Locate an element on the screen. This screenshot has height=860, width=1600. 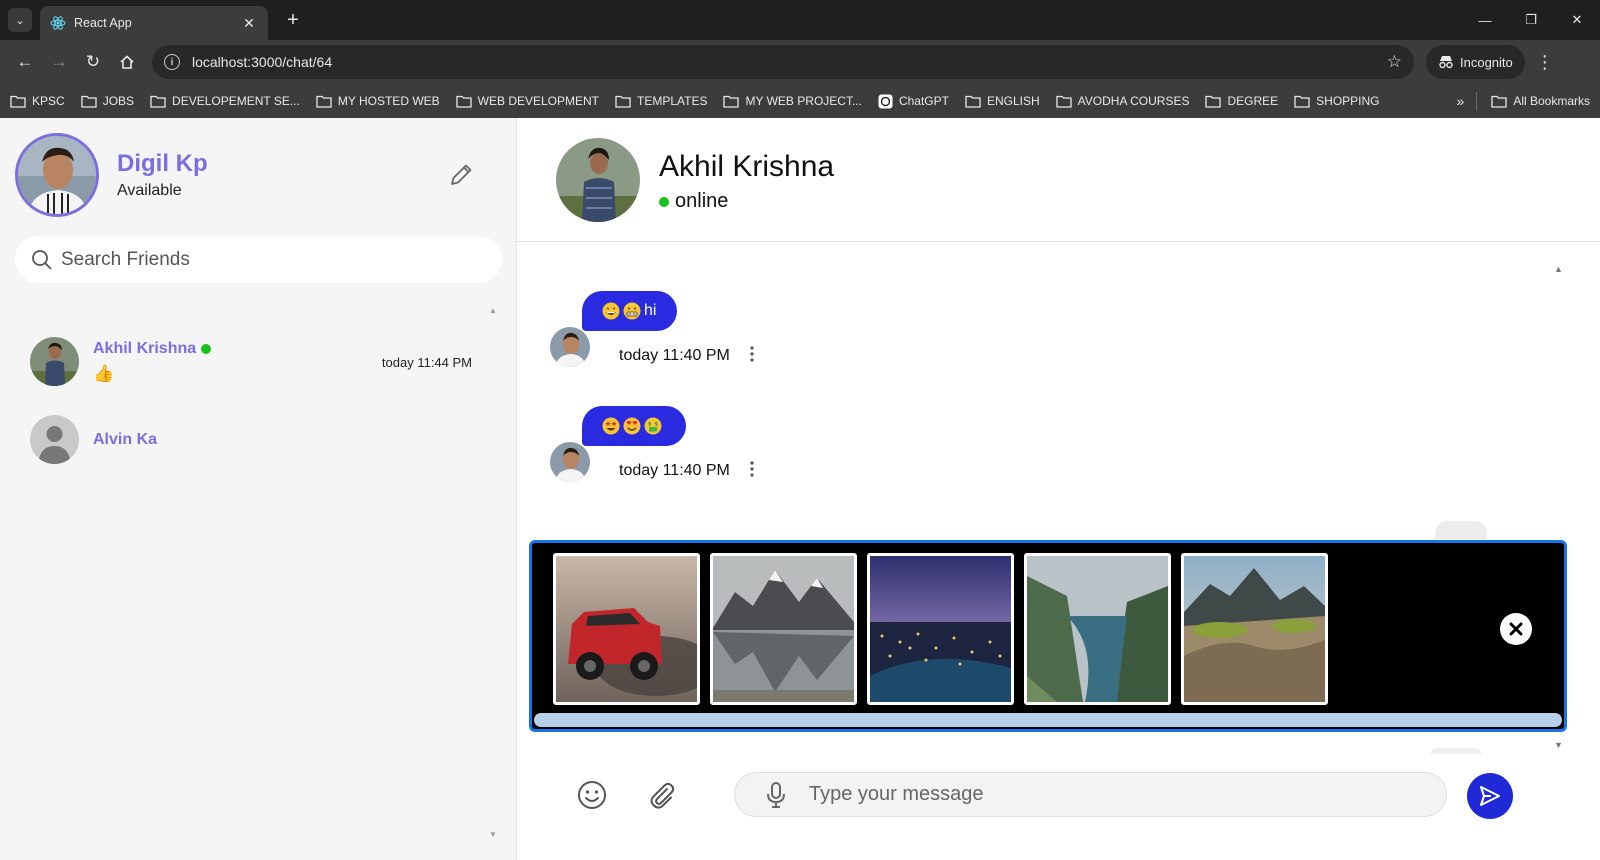
sidebar-scroll-up-icon: ▲ is located at coordinates (493, 310).